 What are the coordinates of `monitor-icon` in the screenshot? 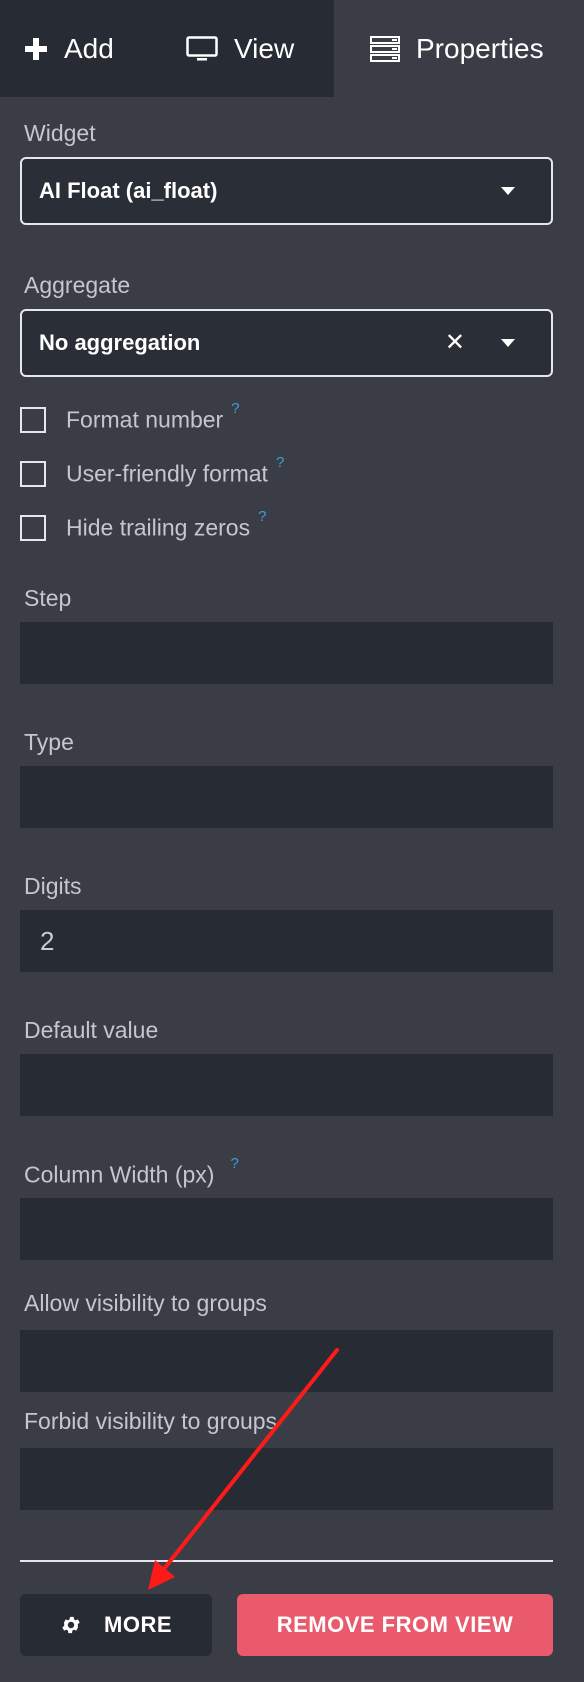 It's located at (202, 48).